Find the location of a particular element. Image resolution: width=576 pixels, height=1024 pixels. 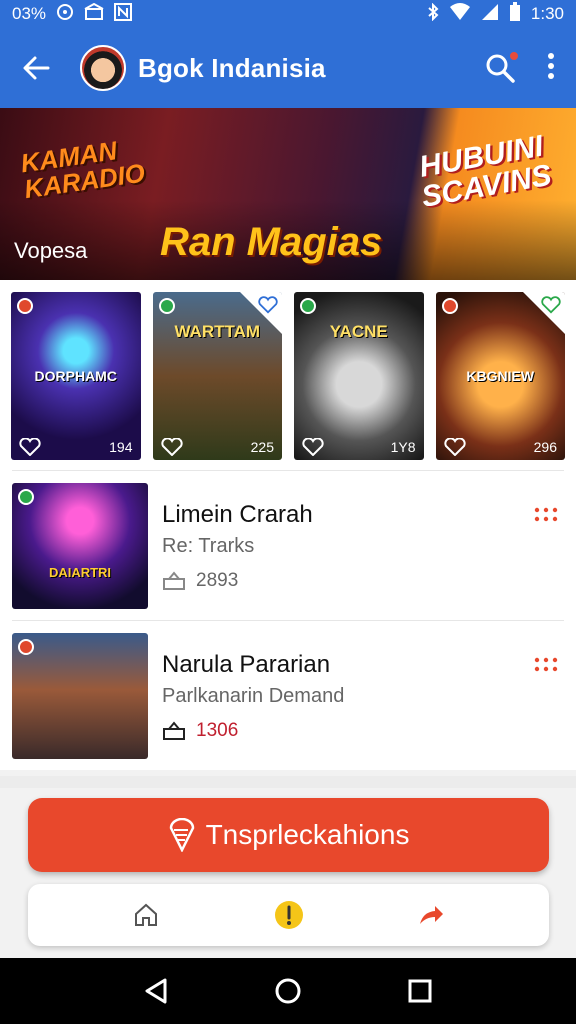

system-home-button is located at coordinates (288, 991).